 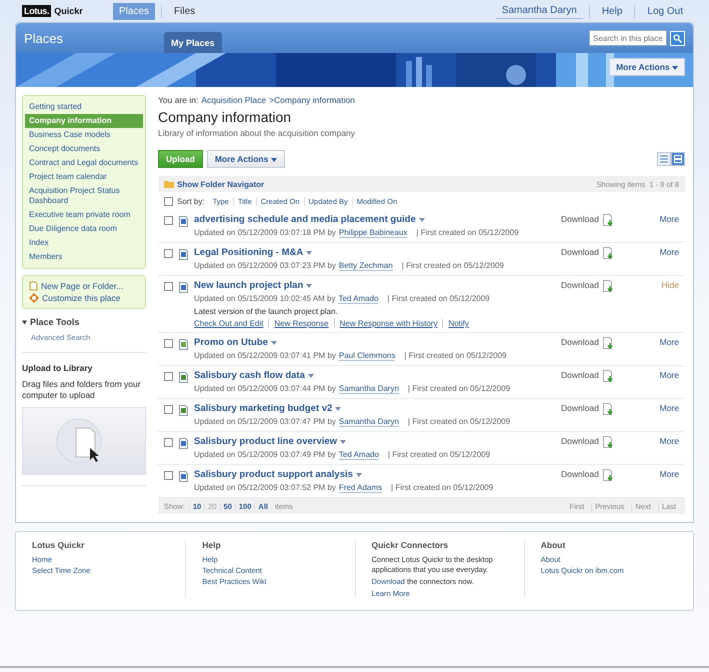 I want to click on show-folder-navigator-link: Show Folder Navigator, so click(x=220, y=184).